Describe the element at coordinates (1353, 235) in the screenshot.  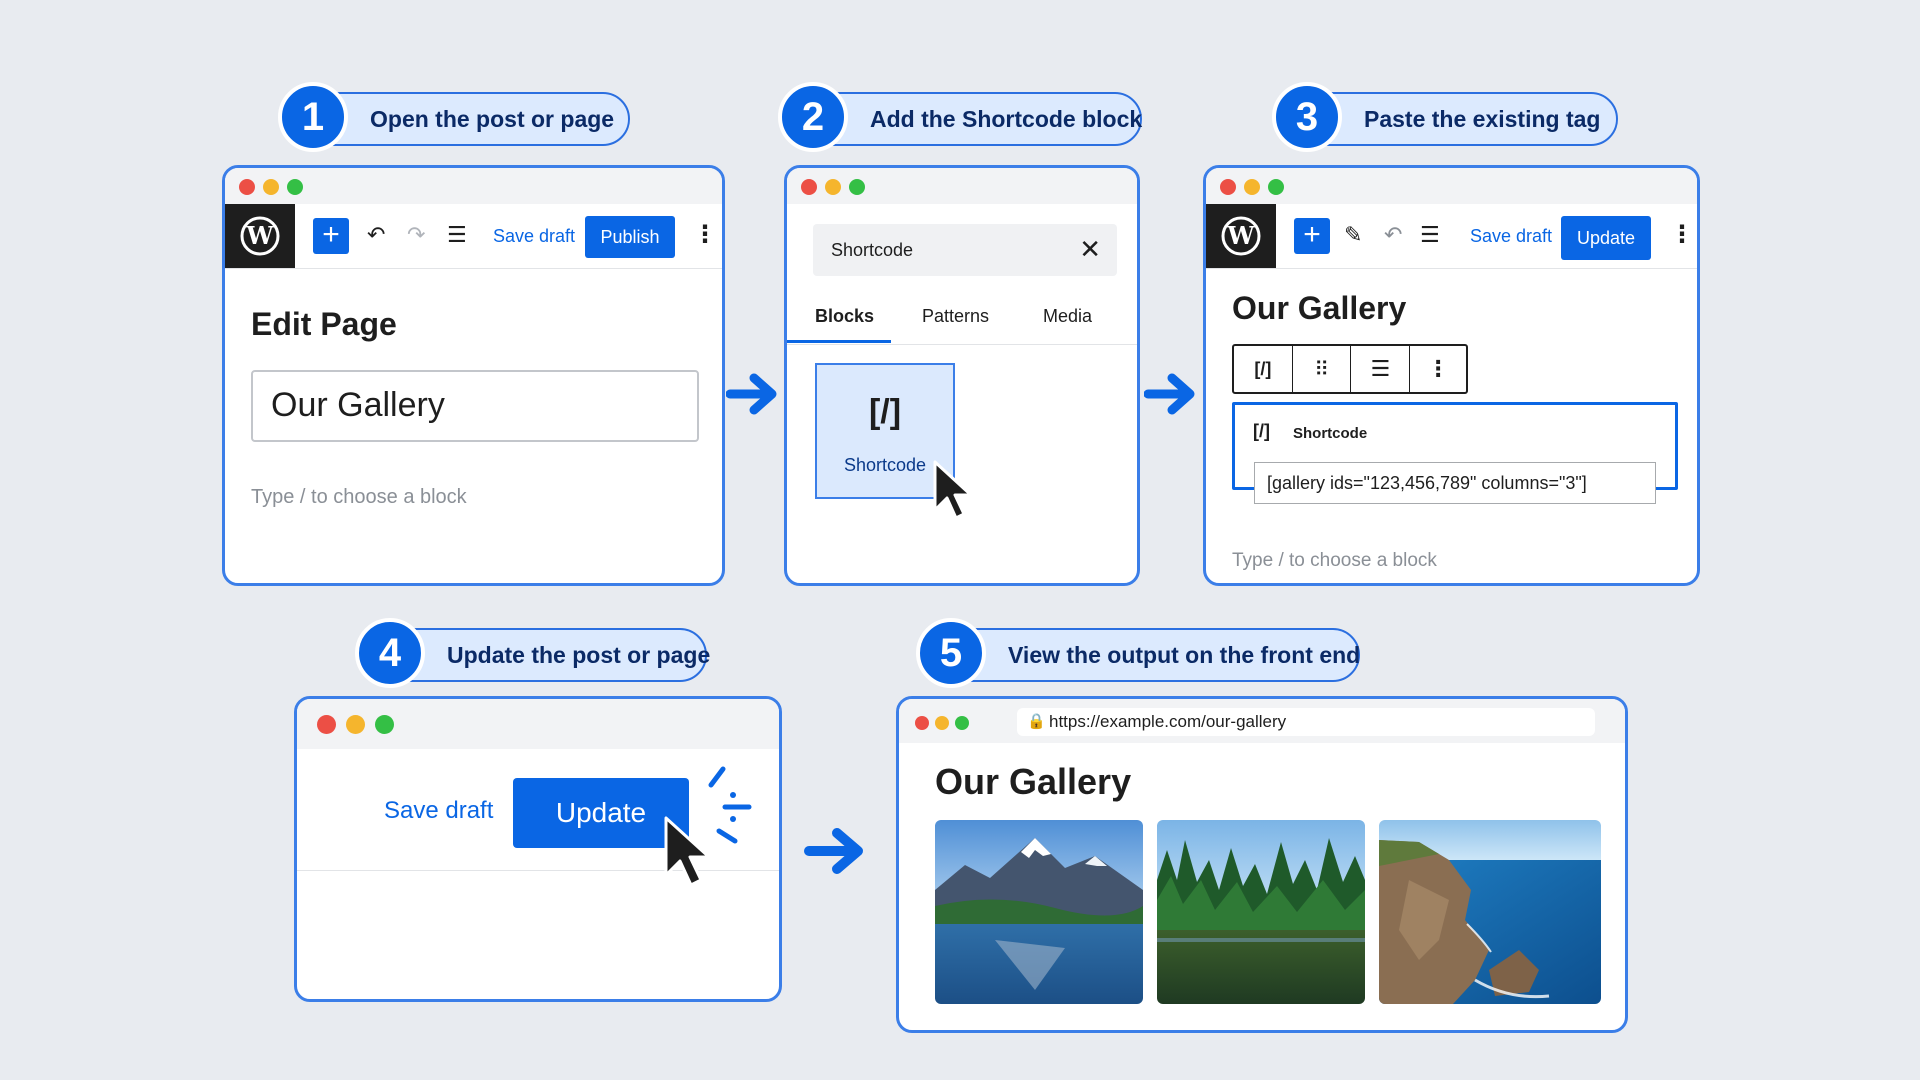
I see `edit-pencil-icon: ✎` at that location.